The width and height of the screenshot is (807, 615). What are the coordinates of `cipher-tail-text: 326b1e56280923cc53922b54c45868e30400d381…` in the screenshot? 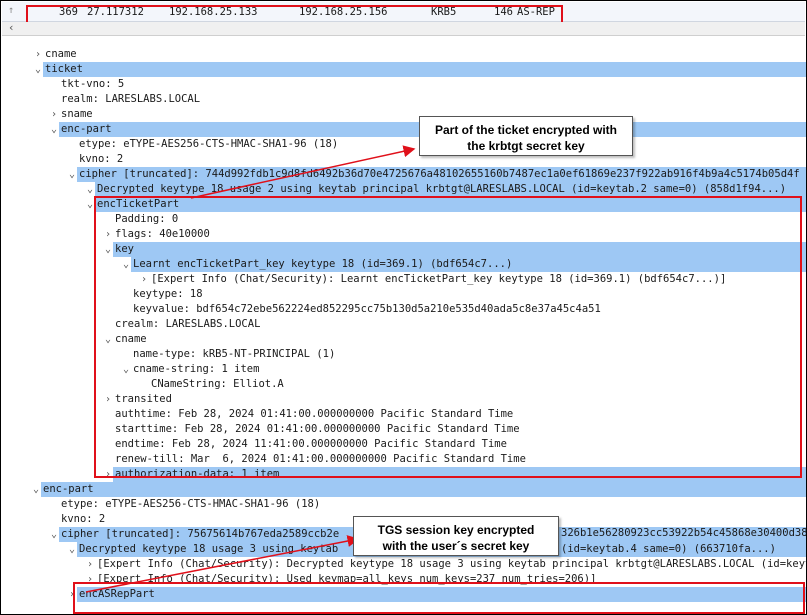 It's located at (684, 533).